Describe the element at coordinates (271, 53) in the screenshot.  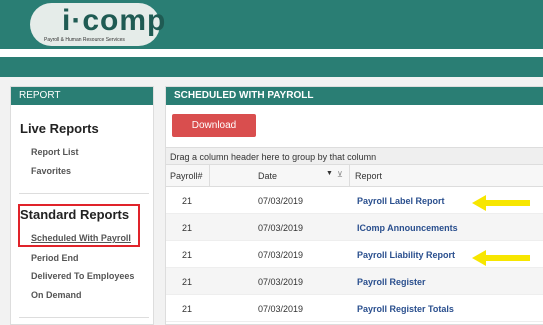
I see `header-gap` at that location.